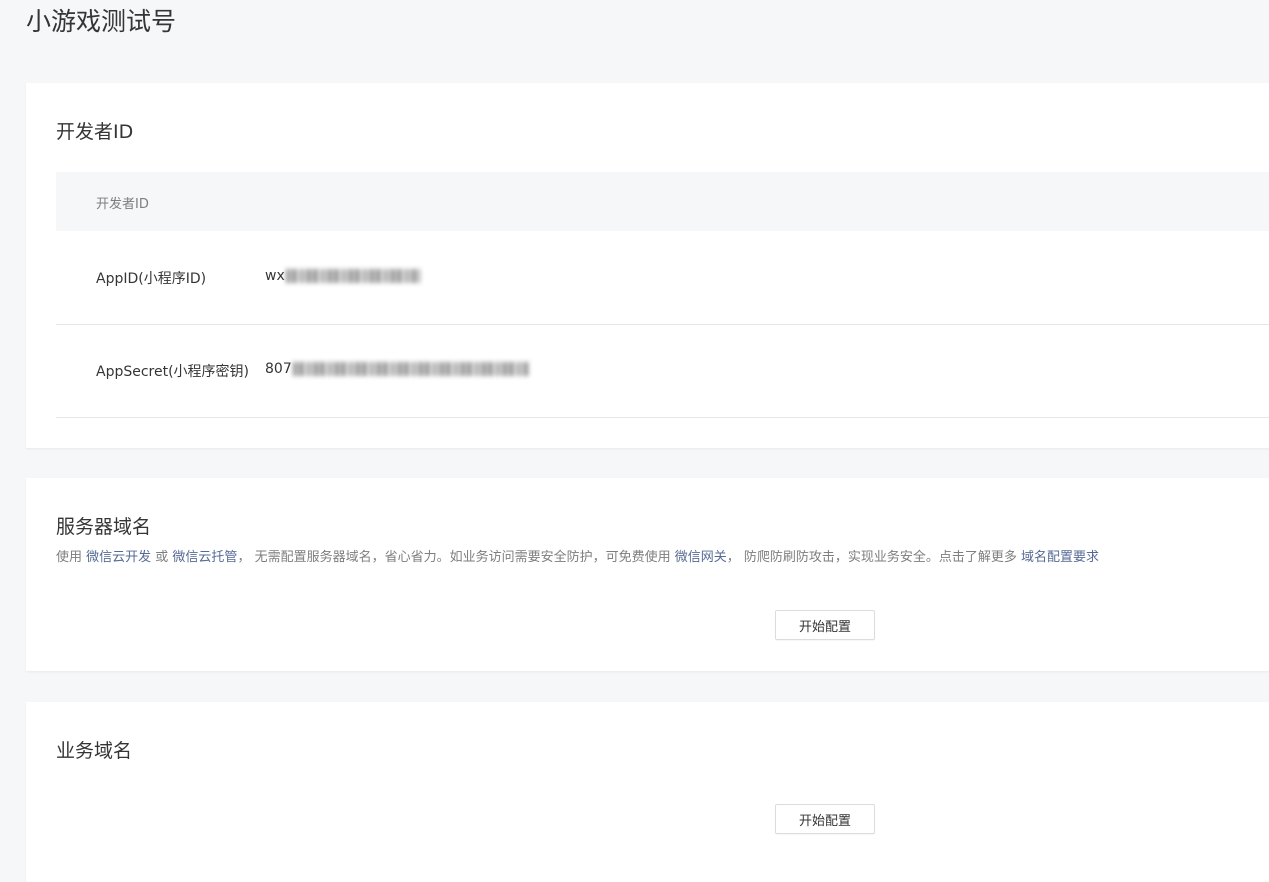 Image resolution: width=1269 pixels, height=882 pixels. What do you see at coordinates (1060, 557) in the screenshot?
I see `domain-config-requirements-link: 域名配置要求` at bounding box center [1060, 557].